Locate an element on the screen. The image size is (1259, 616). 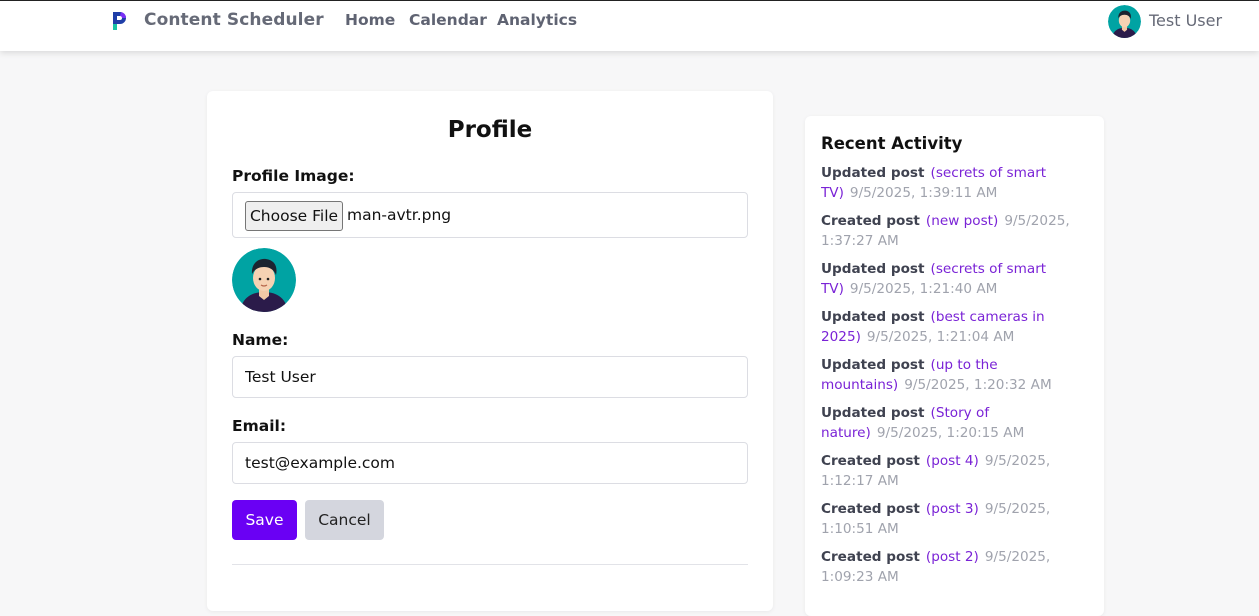
cancel-button: Cancel is located at coordinates (344, 520).